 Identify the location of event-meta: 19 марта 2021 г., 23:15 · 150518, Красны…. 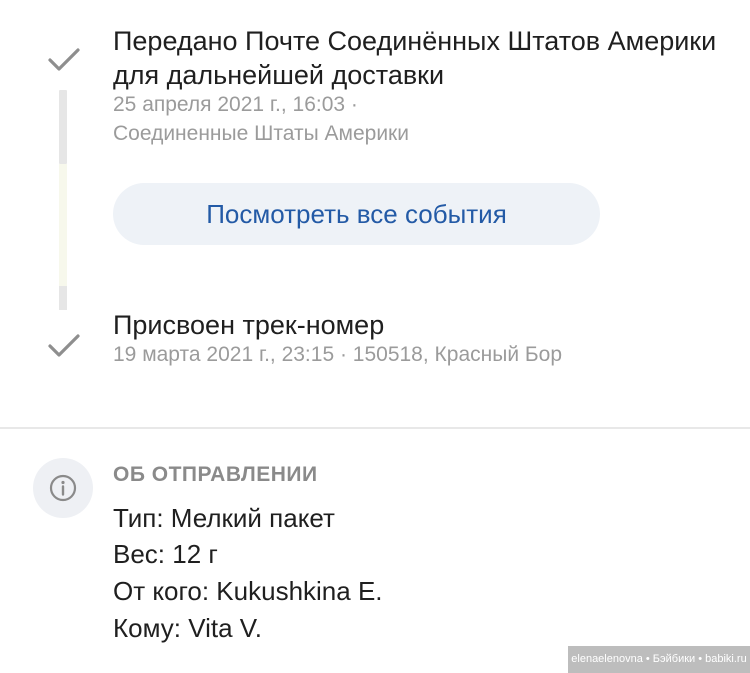
(338, 354).